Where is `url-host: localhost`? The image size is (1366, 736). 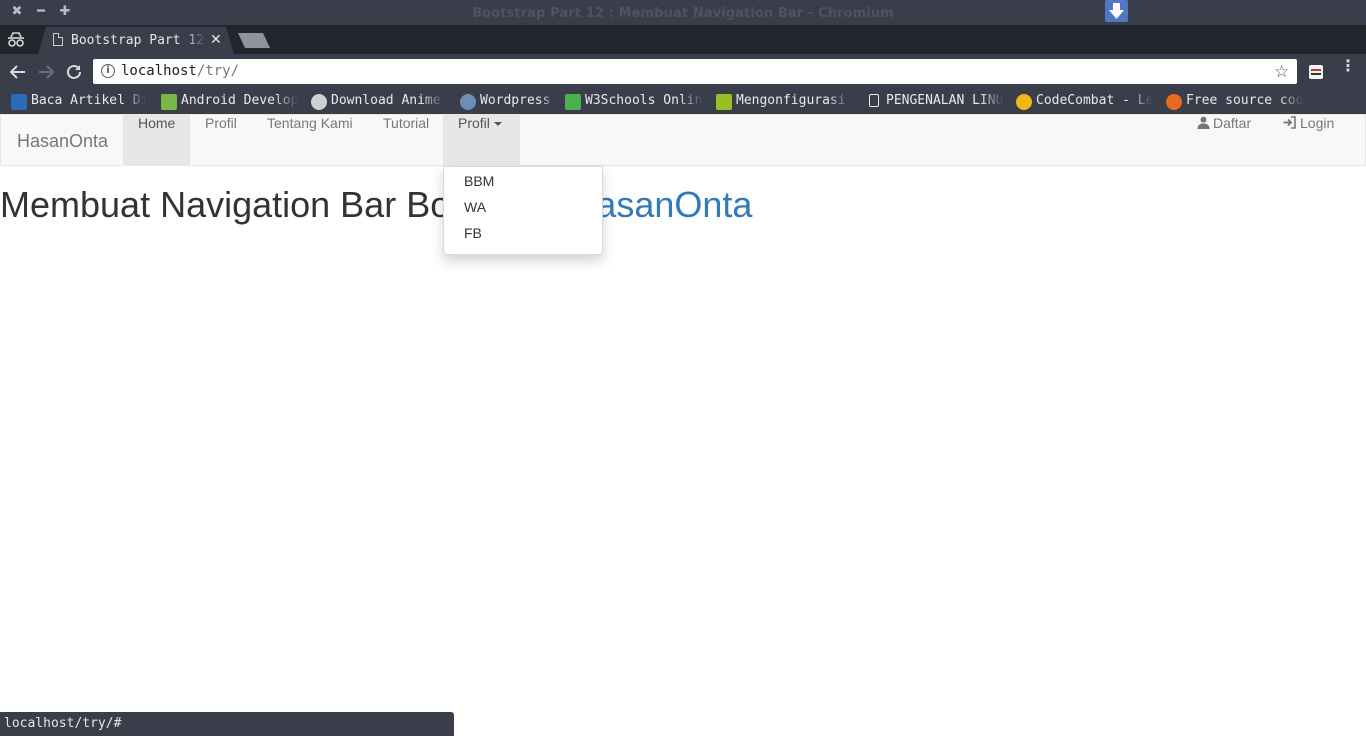
url-host: localhost is located at coordinates (159, 71).